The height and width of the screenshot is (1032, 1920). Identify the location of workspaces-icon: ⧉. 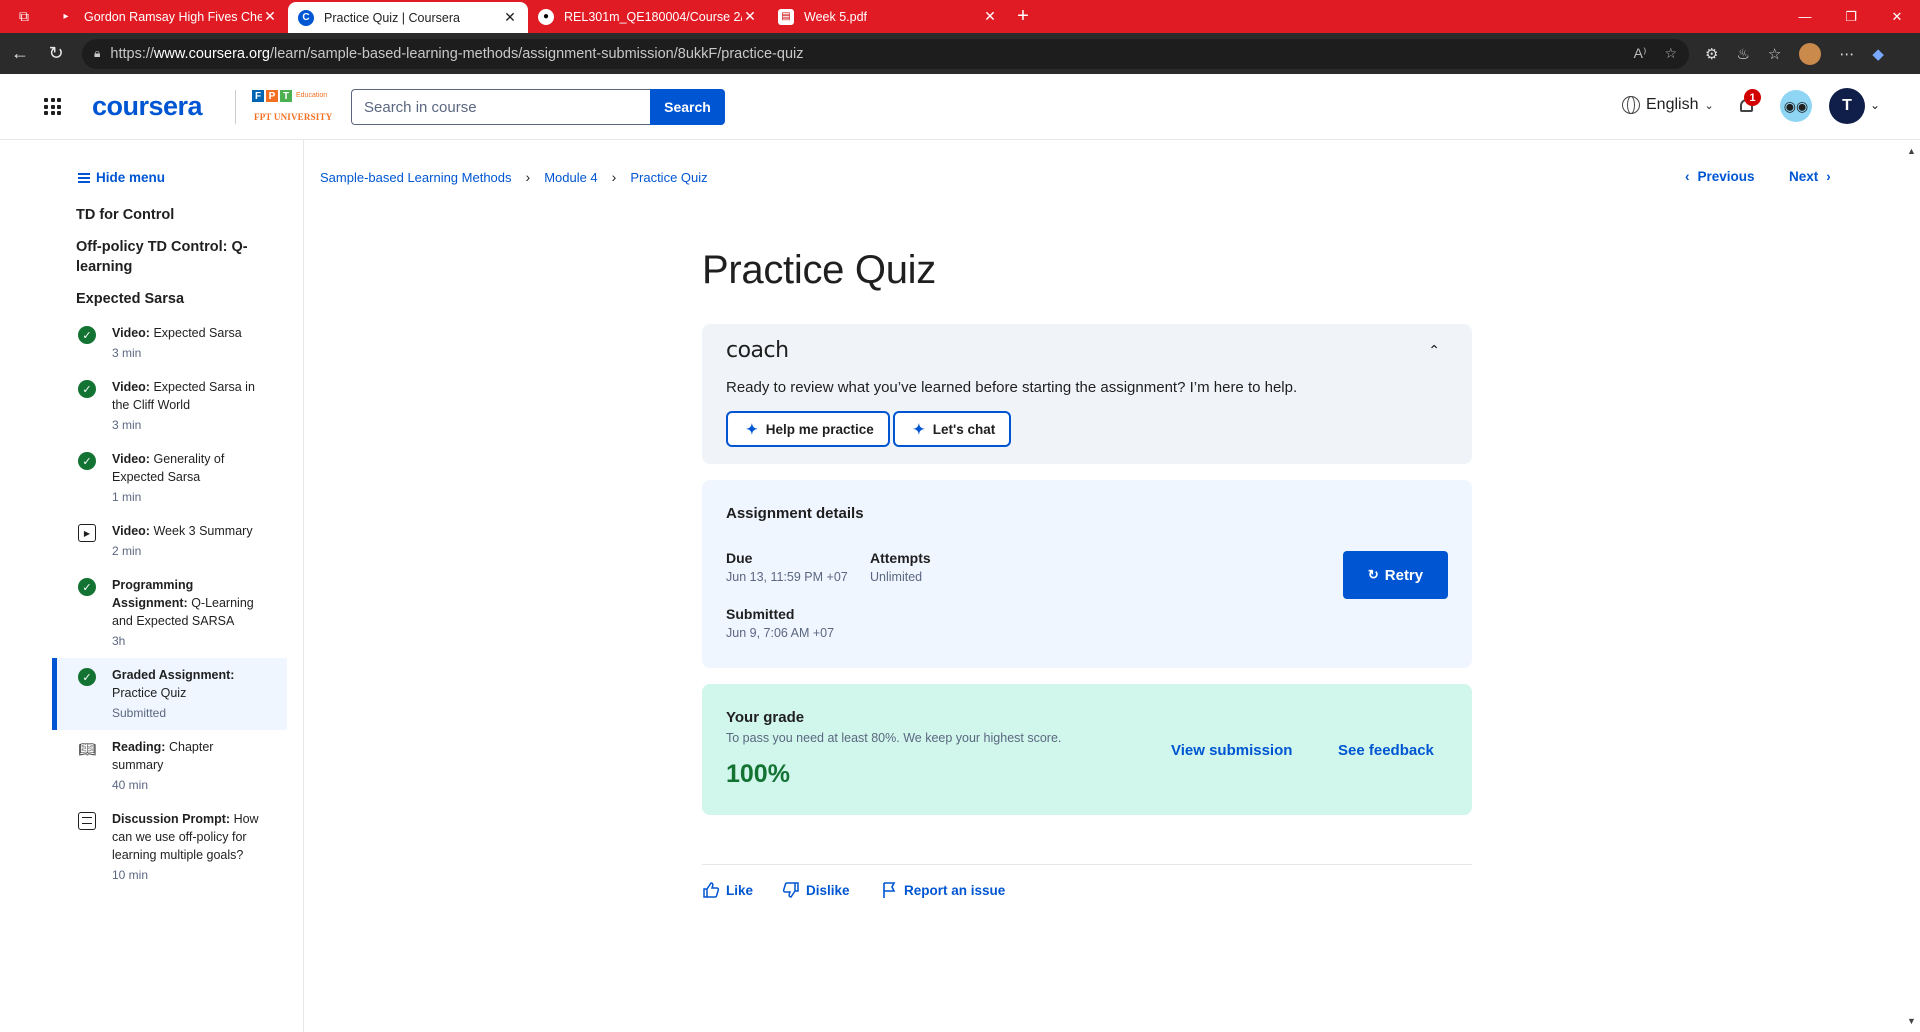
(24, 16).